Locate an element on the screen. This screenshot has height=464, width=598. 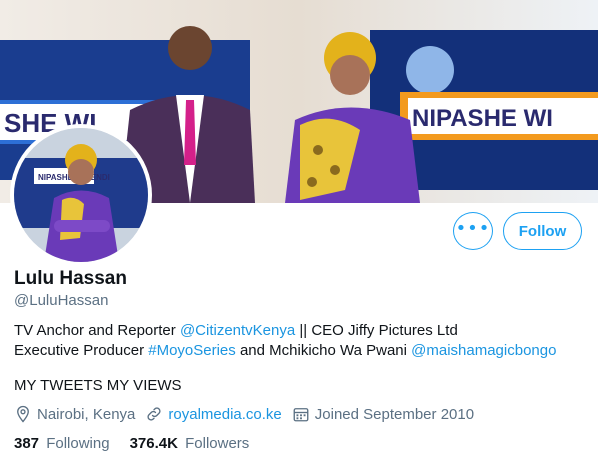
calendar-icon is located at coordinates (301, 415).